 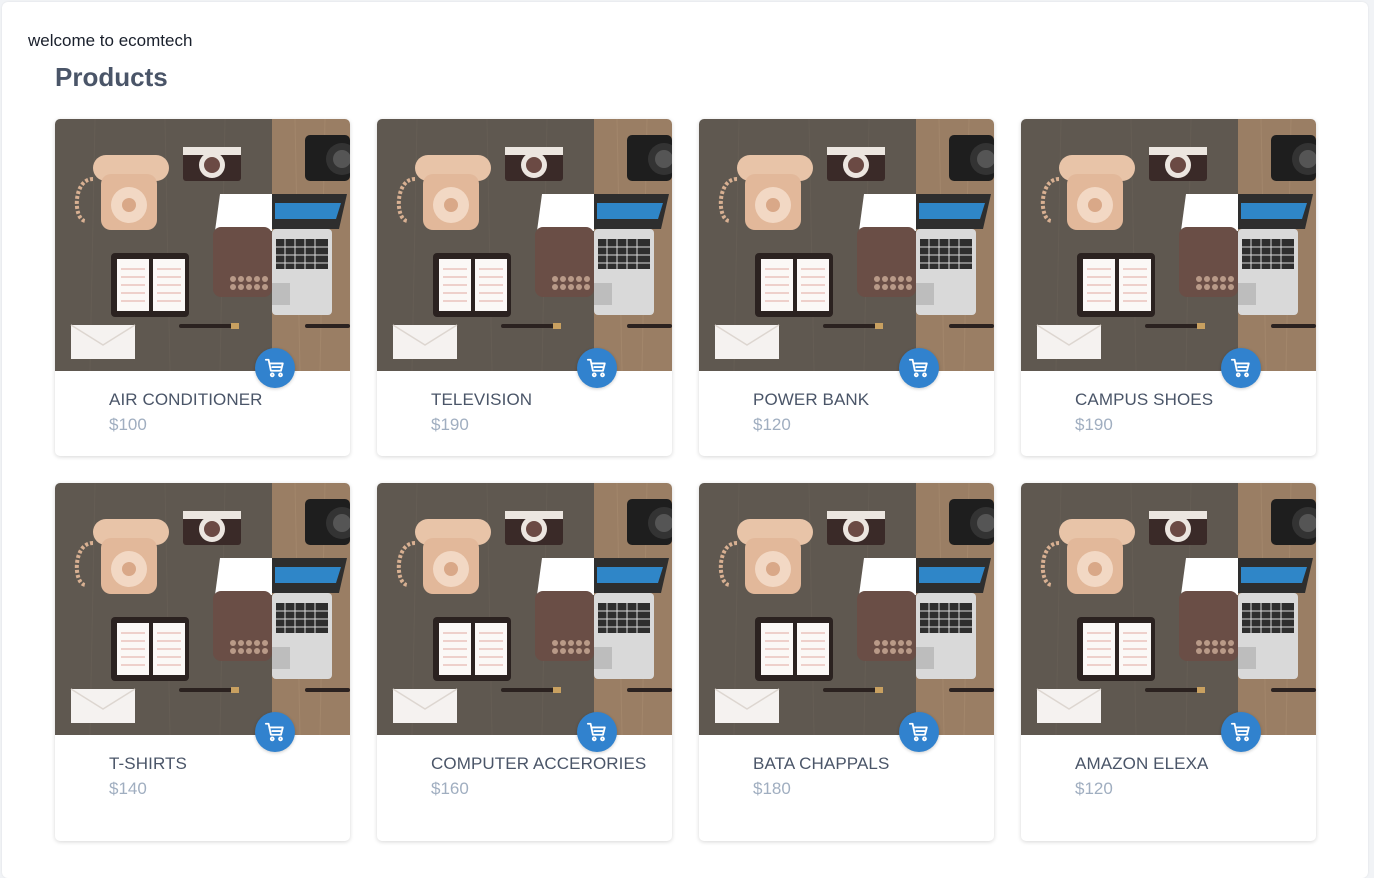 I want to click on product-price: $100, so click(x=128, y=424).